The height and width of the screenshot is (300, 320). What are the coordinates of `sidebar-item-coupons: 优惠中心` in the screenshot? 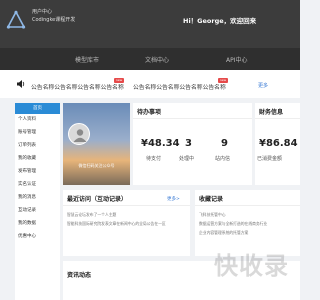 It's located at (37, 236).